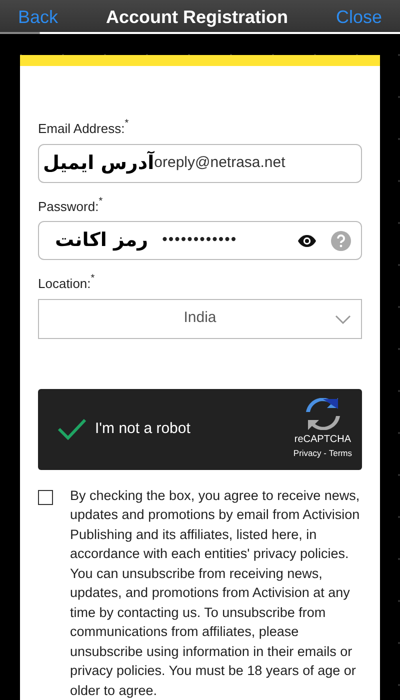  I want to click on chevron-down-icon, so click(343, 319).